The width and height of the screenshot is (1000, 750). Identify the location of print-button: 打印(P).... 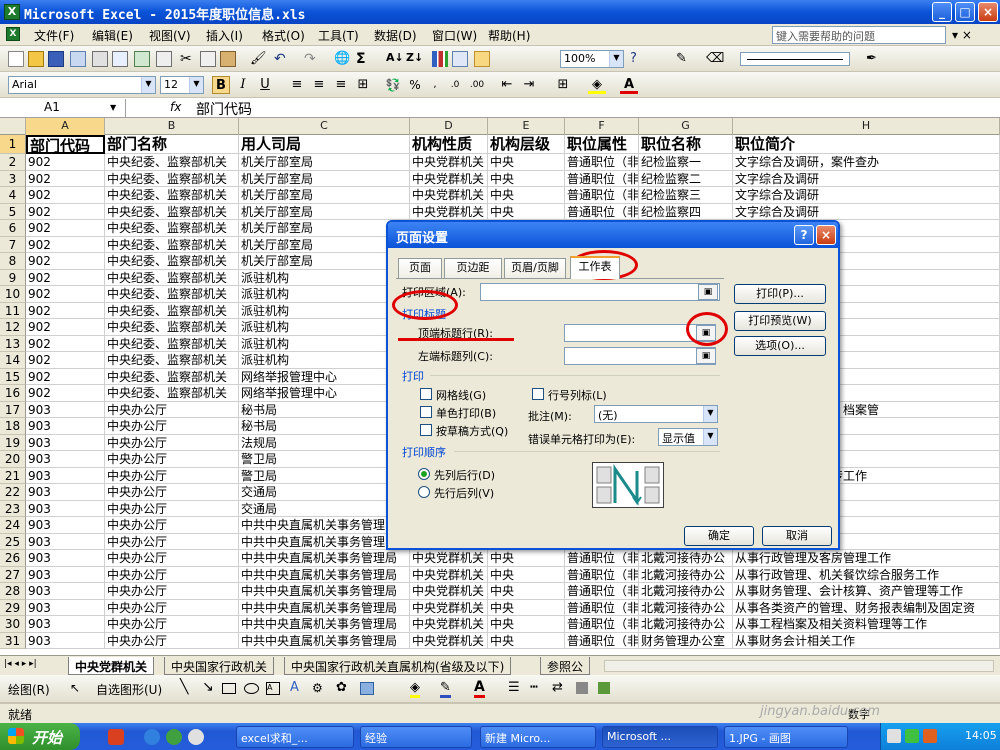
(780, 294).